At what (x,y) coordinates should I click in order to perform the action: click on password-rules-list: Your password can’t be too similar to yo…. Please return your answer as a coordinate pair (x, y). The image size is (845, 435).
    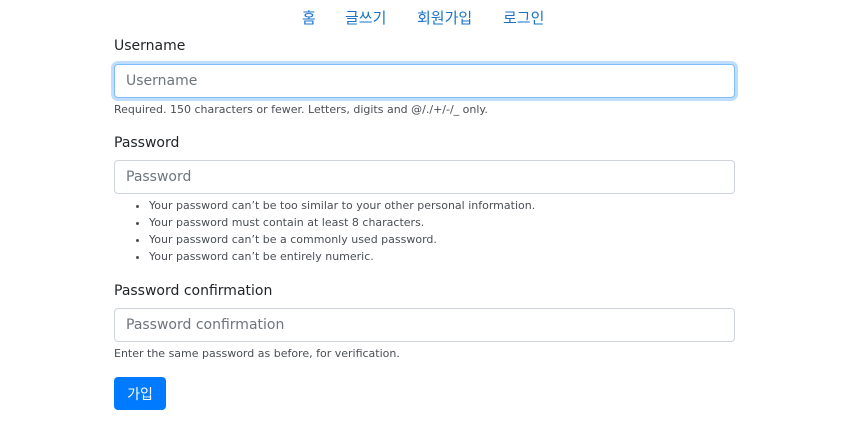
    Looking at the image, I should click on (324, 231).